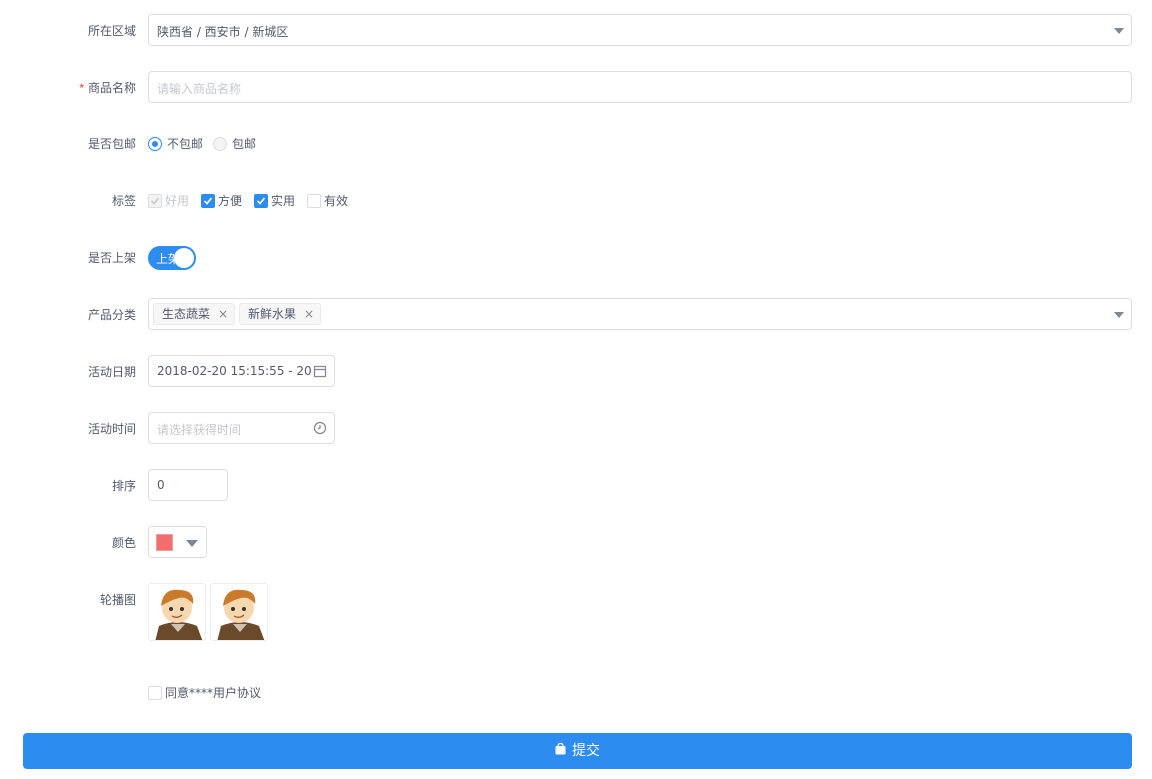  I want to click on activity-time-placeholder: 请选择获得时间, so click(199, 430).